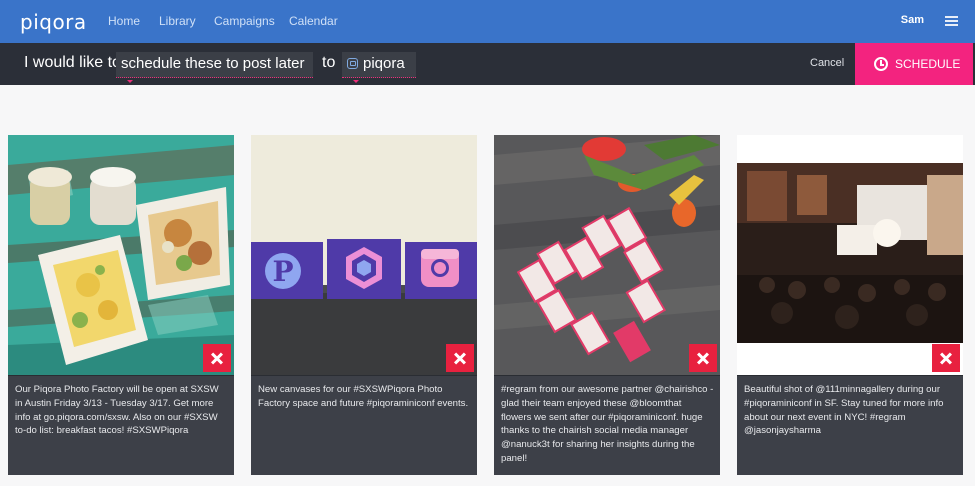 Image resolution: width=975 pixels, height=486 pixels. Describe the element at coordinates (72, 62) in the screenshot. I see `action-prefix-text: I would like to` at that location.